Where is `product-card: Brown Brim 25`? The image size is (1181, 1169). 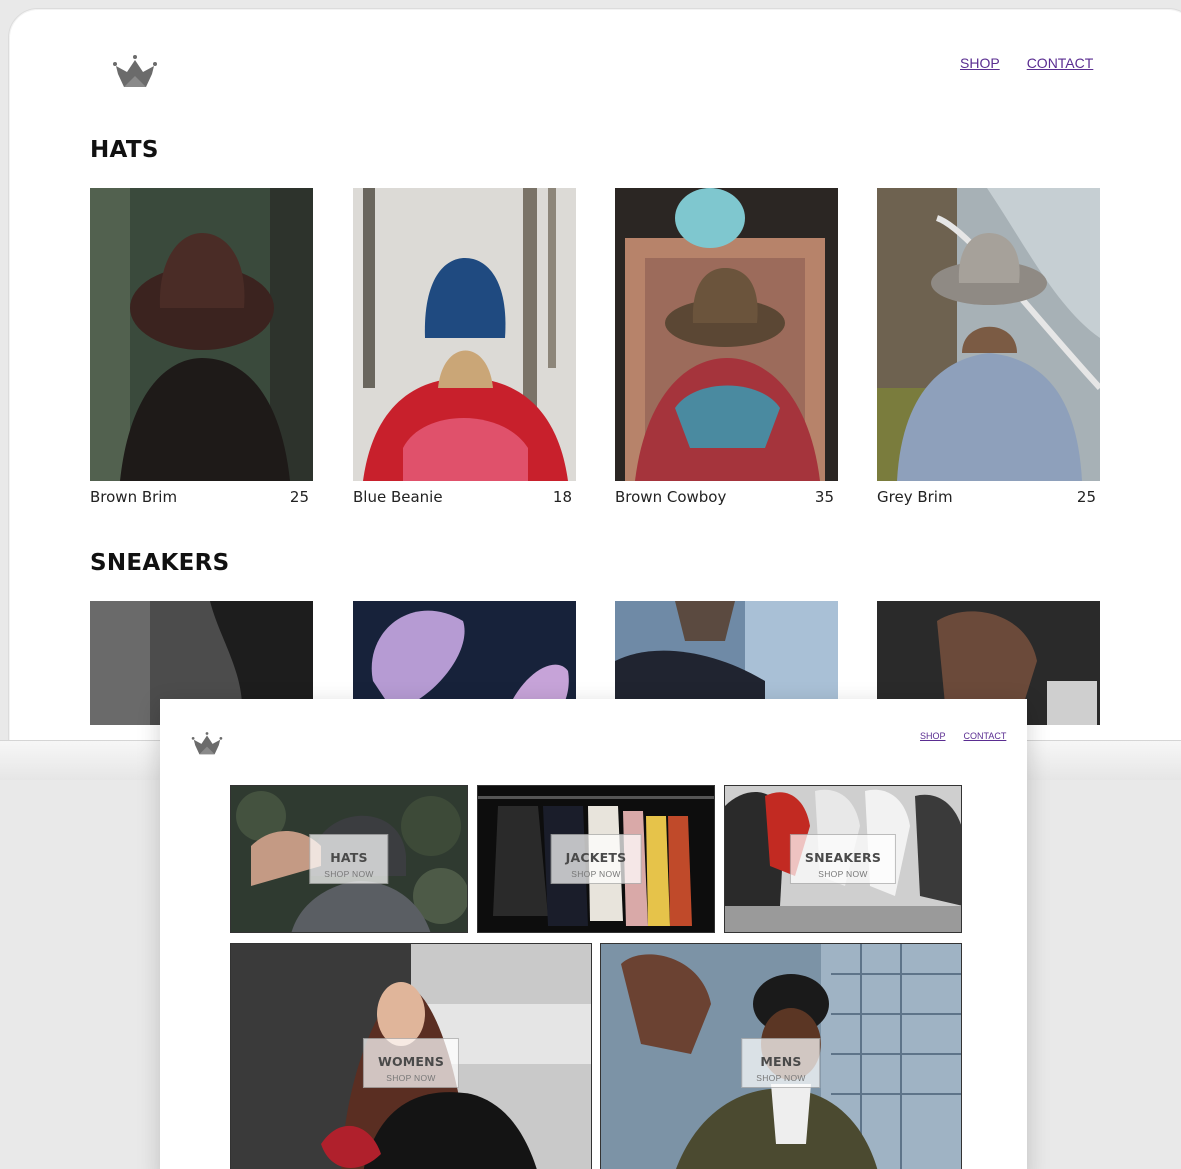 product-card: Brown Brim 25 is located at coordinates (201, 347).